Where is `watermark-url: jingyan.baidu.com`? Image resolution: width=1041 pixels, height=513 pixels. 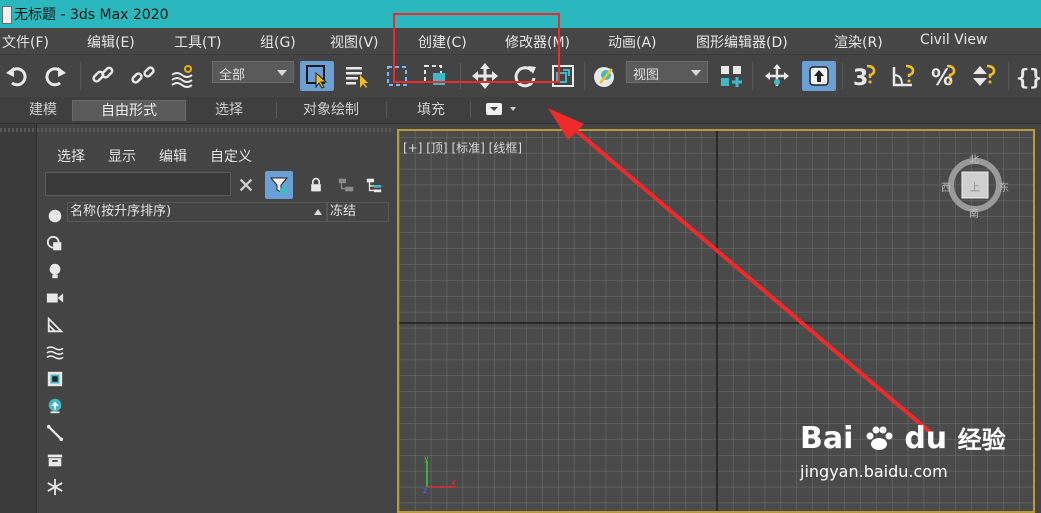
watermark-url: jingyan.baidu.com is located at coordinates (874, 471).